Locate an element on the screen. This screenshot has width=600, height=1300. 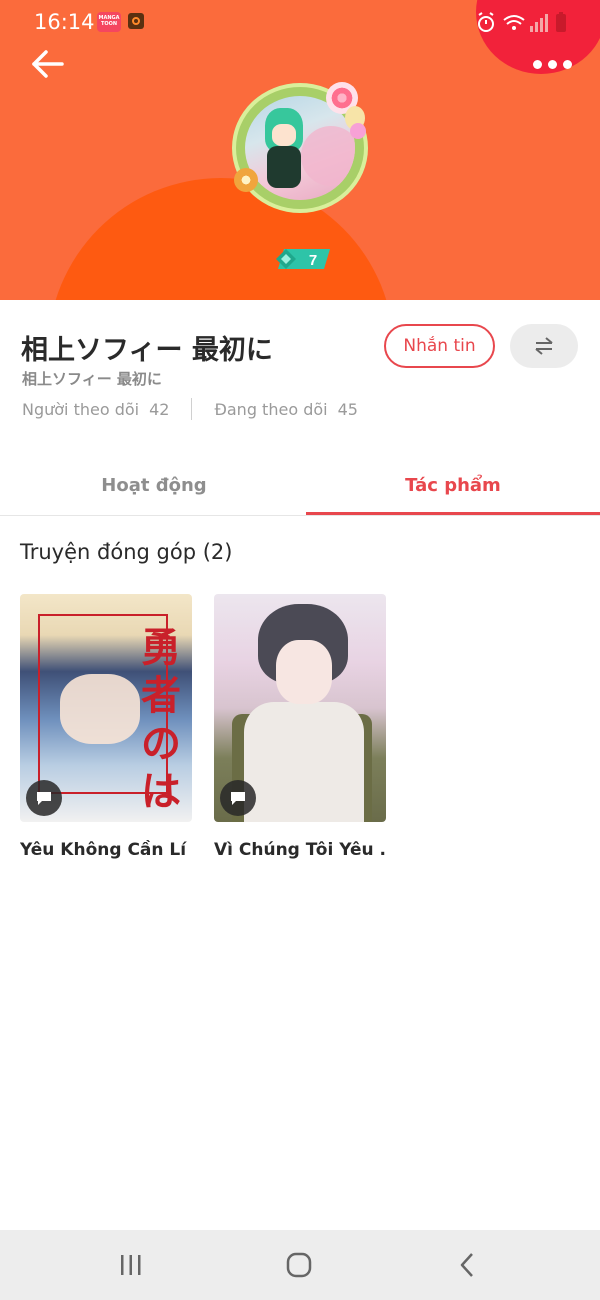
screen-record-icon is located at coordinates (136, 21).